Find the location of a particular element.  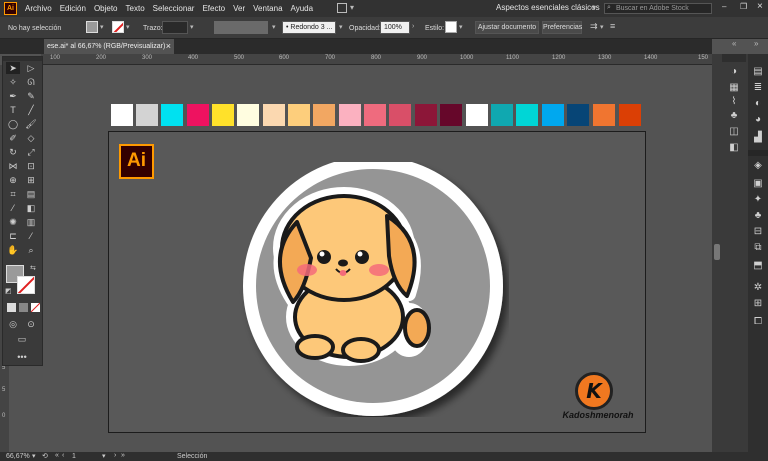

artboards-panel-icon: ⧠ is located at coordinates (758, 322).